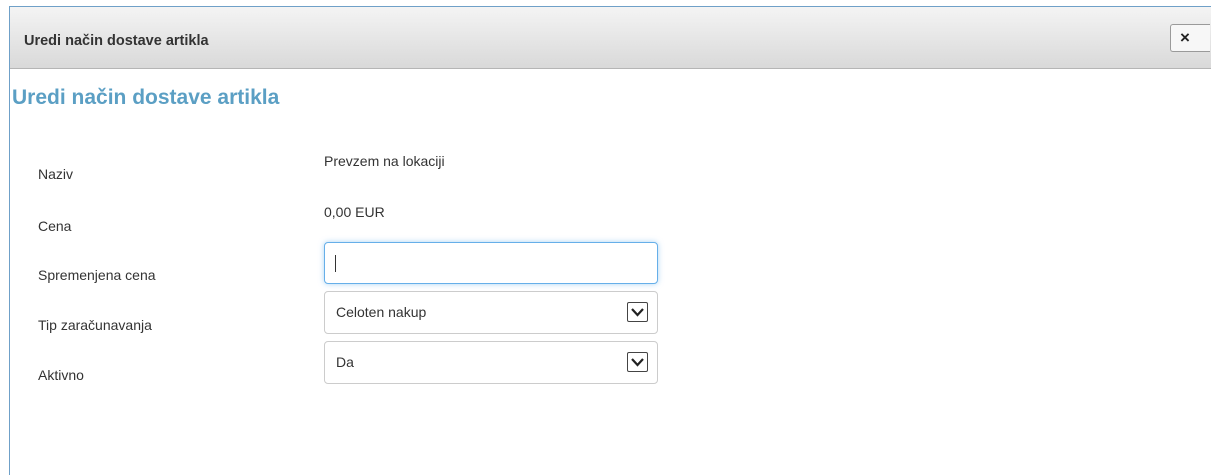  Describe the element at coordinates (56, 174) in the screenshot. I see `naziv-label: Naziv` at that location.